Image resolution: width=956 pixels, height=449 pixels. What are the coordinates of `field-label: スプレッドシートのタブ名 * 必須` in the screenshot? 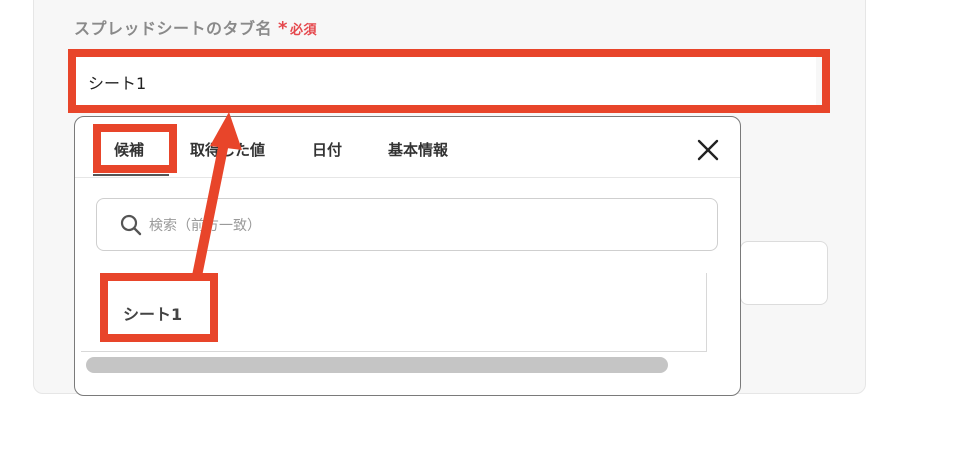 It's located at (195, 27).